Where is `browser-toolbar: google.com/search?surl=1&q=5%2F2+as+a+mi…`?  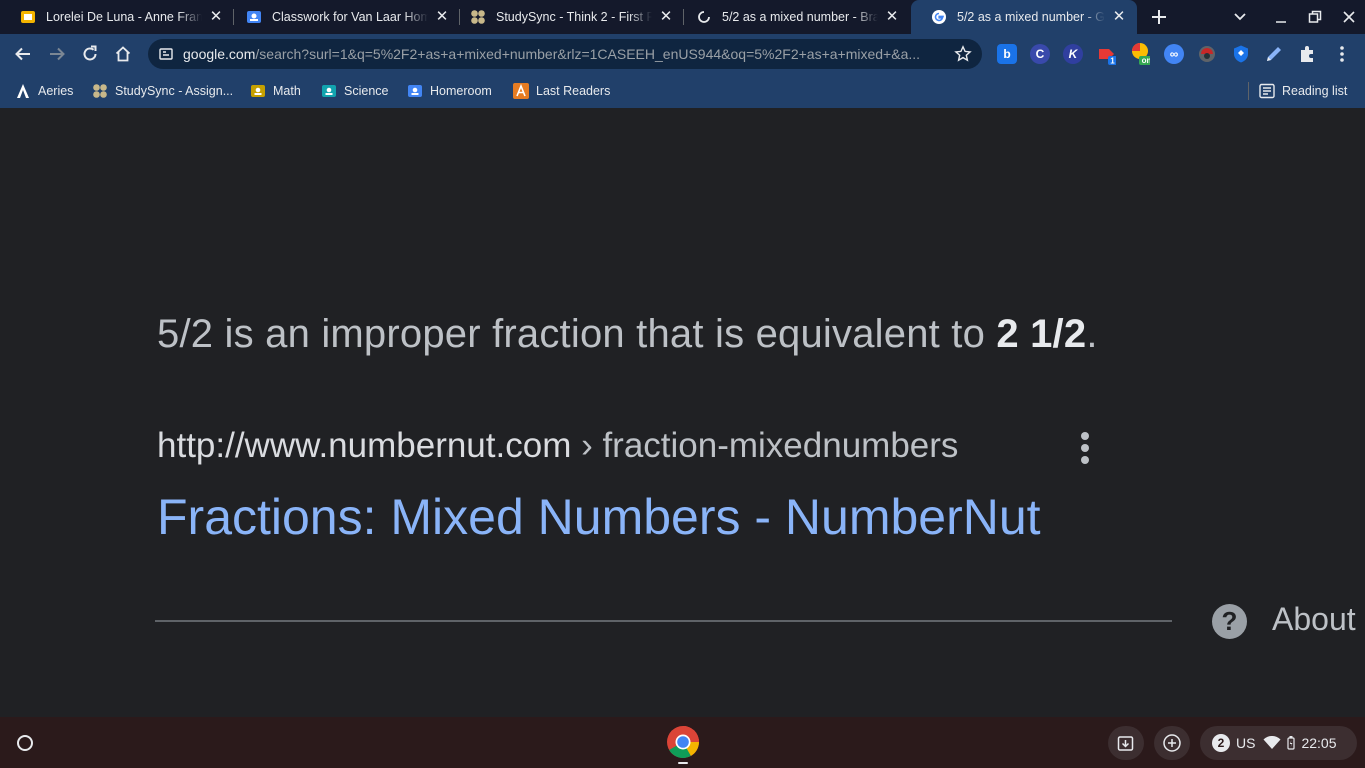 browser-toolbar: google.com/search?surl=1&q=5%2F2+as+a+mi… is located at coordinates (682, 54).